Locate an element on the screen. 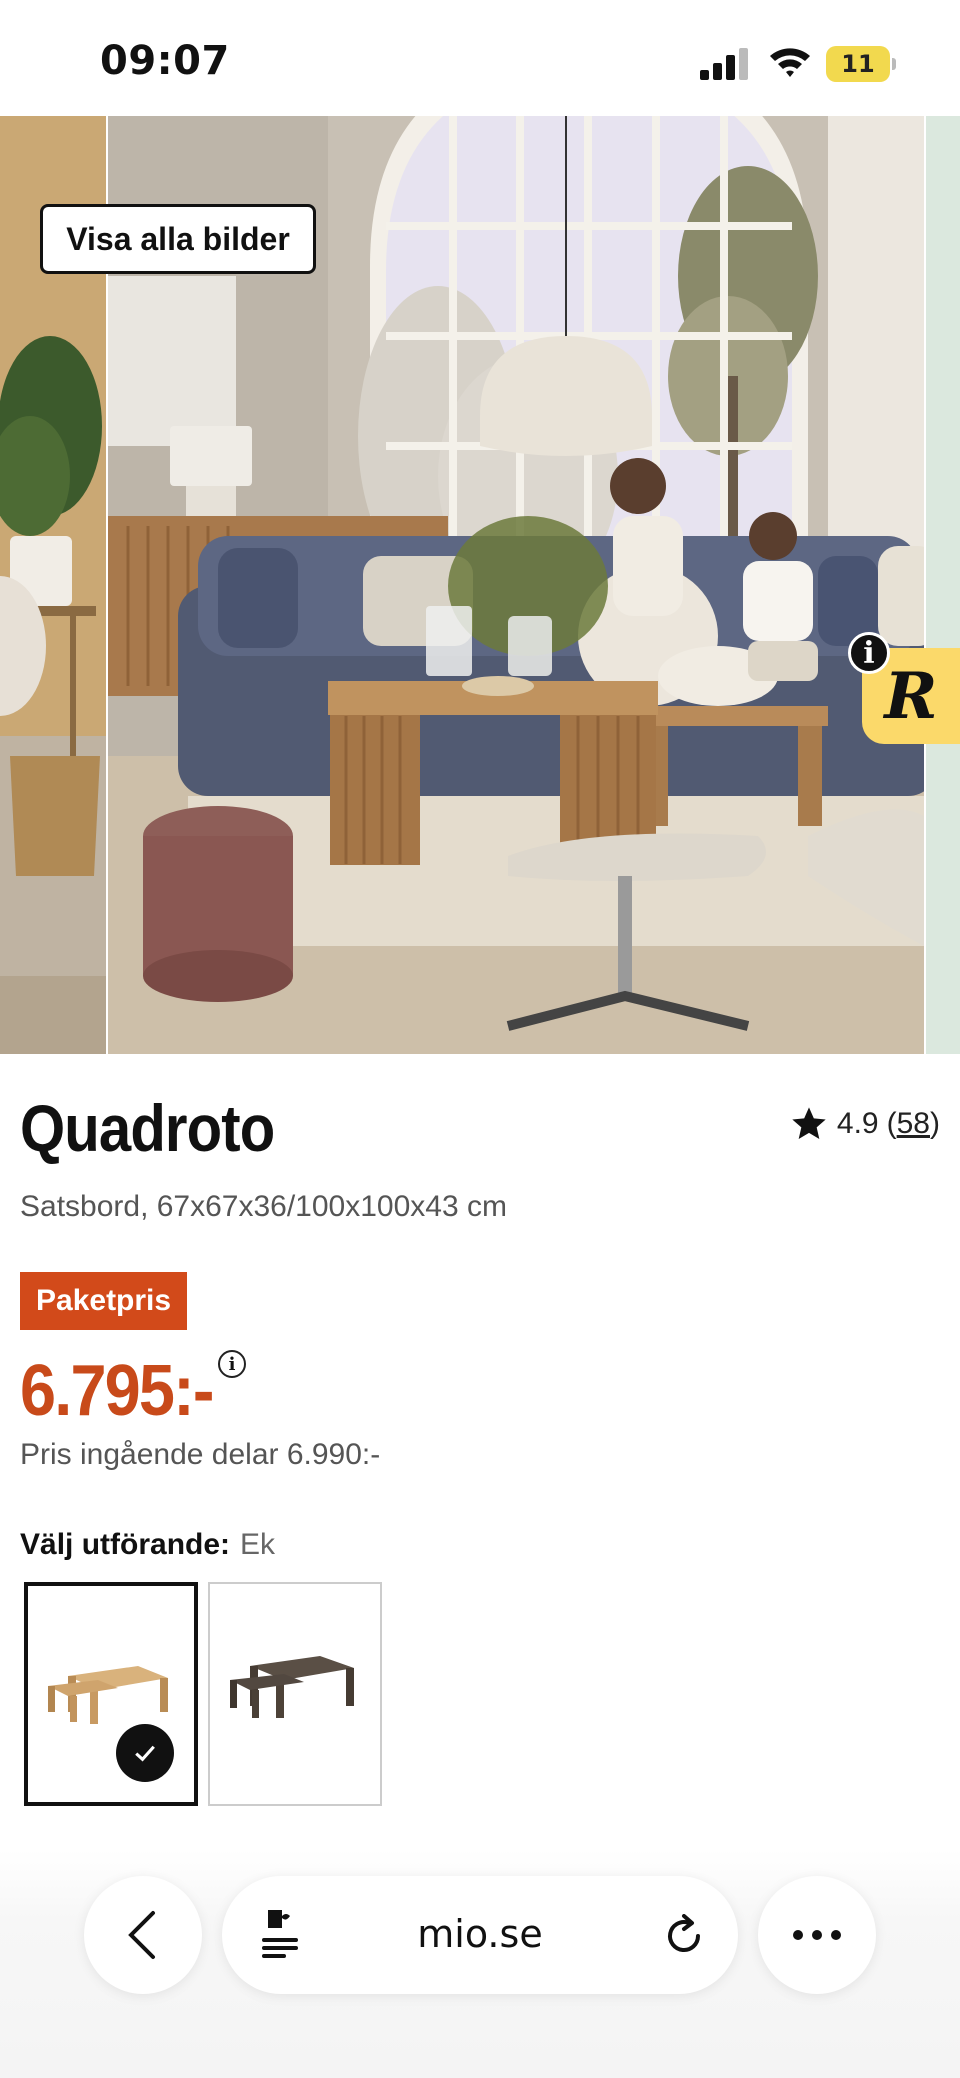 The width and height of the screenshot is (960, 2078). rating-count-link: 58 is located at coordinates (913, 1123).